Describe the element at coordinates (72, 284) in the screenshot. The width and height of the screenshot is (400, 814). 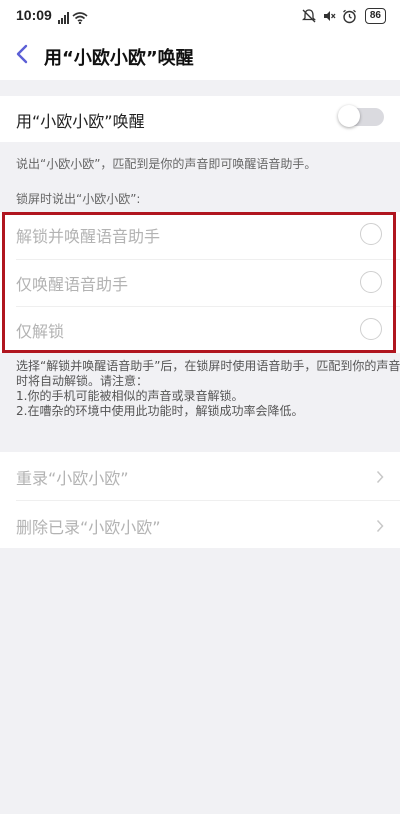
I see `option-label: 仅唤醒语音助手` at that location.